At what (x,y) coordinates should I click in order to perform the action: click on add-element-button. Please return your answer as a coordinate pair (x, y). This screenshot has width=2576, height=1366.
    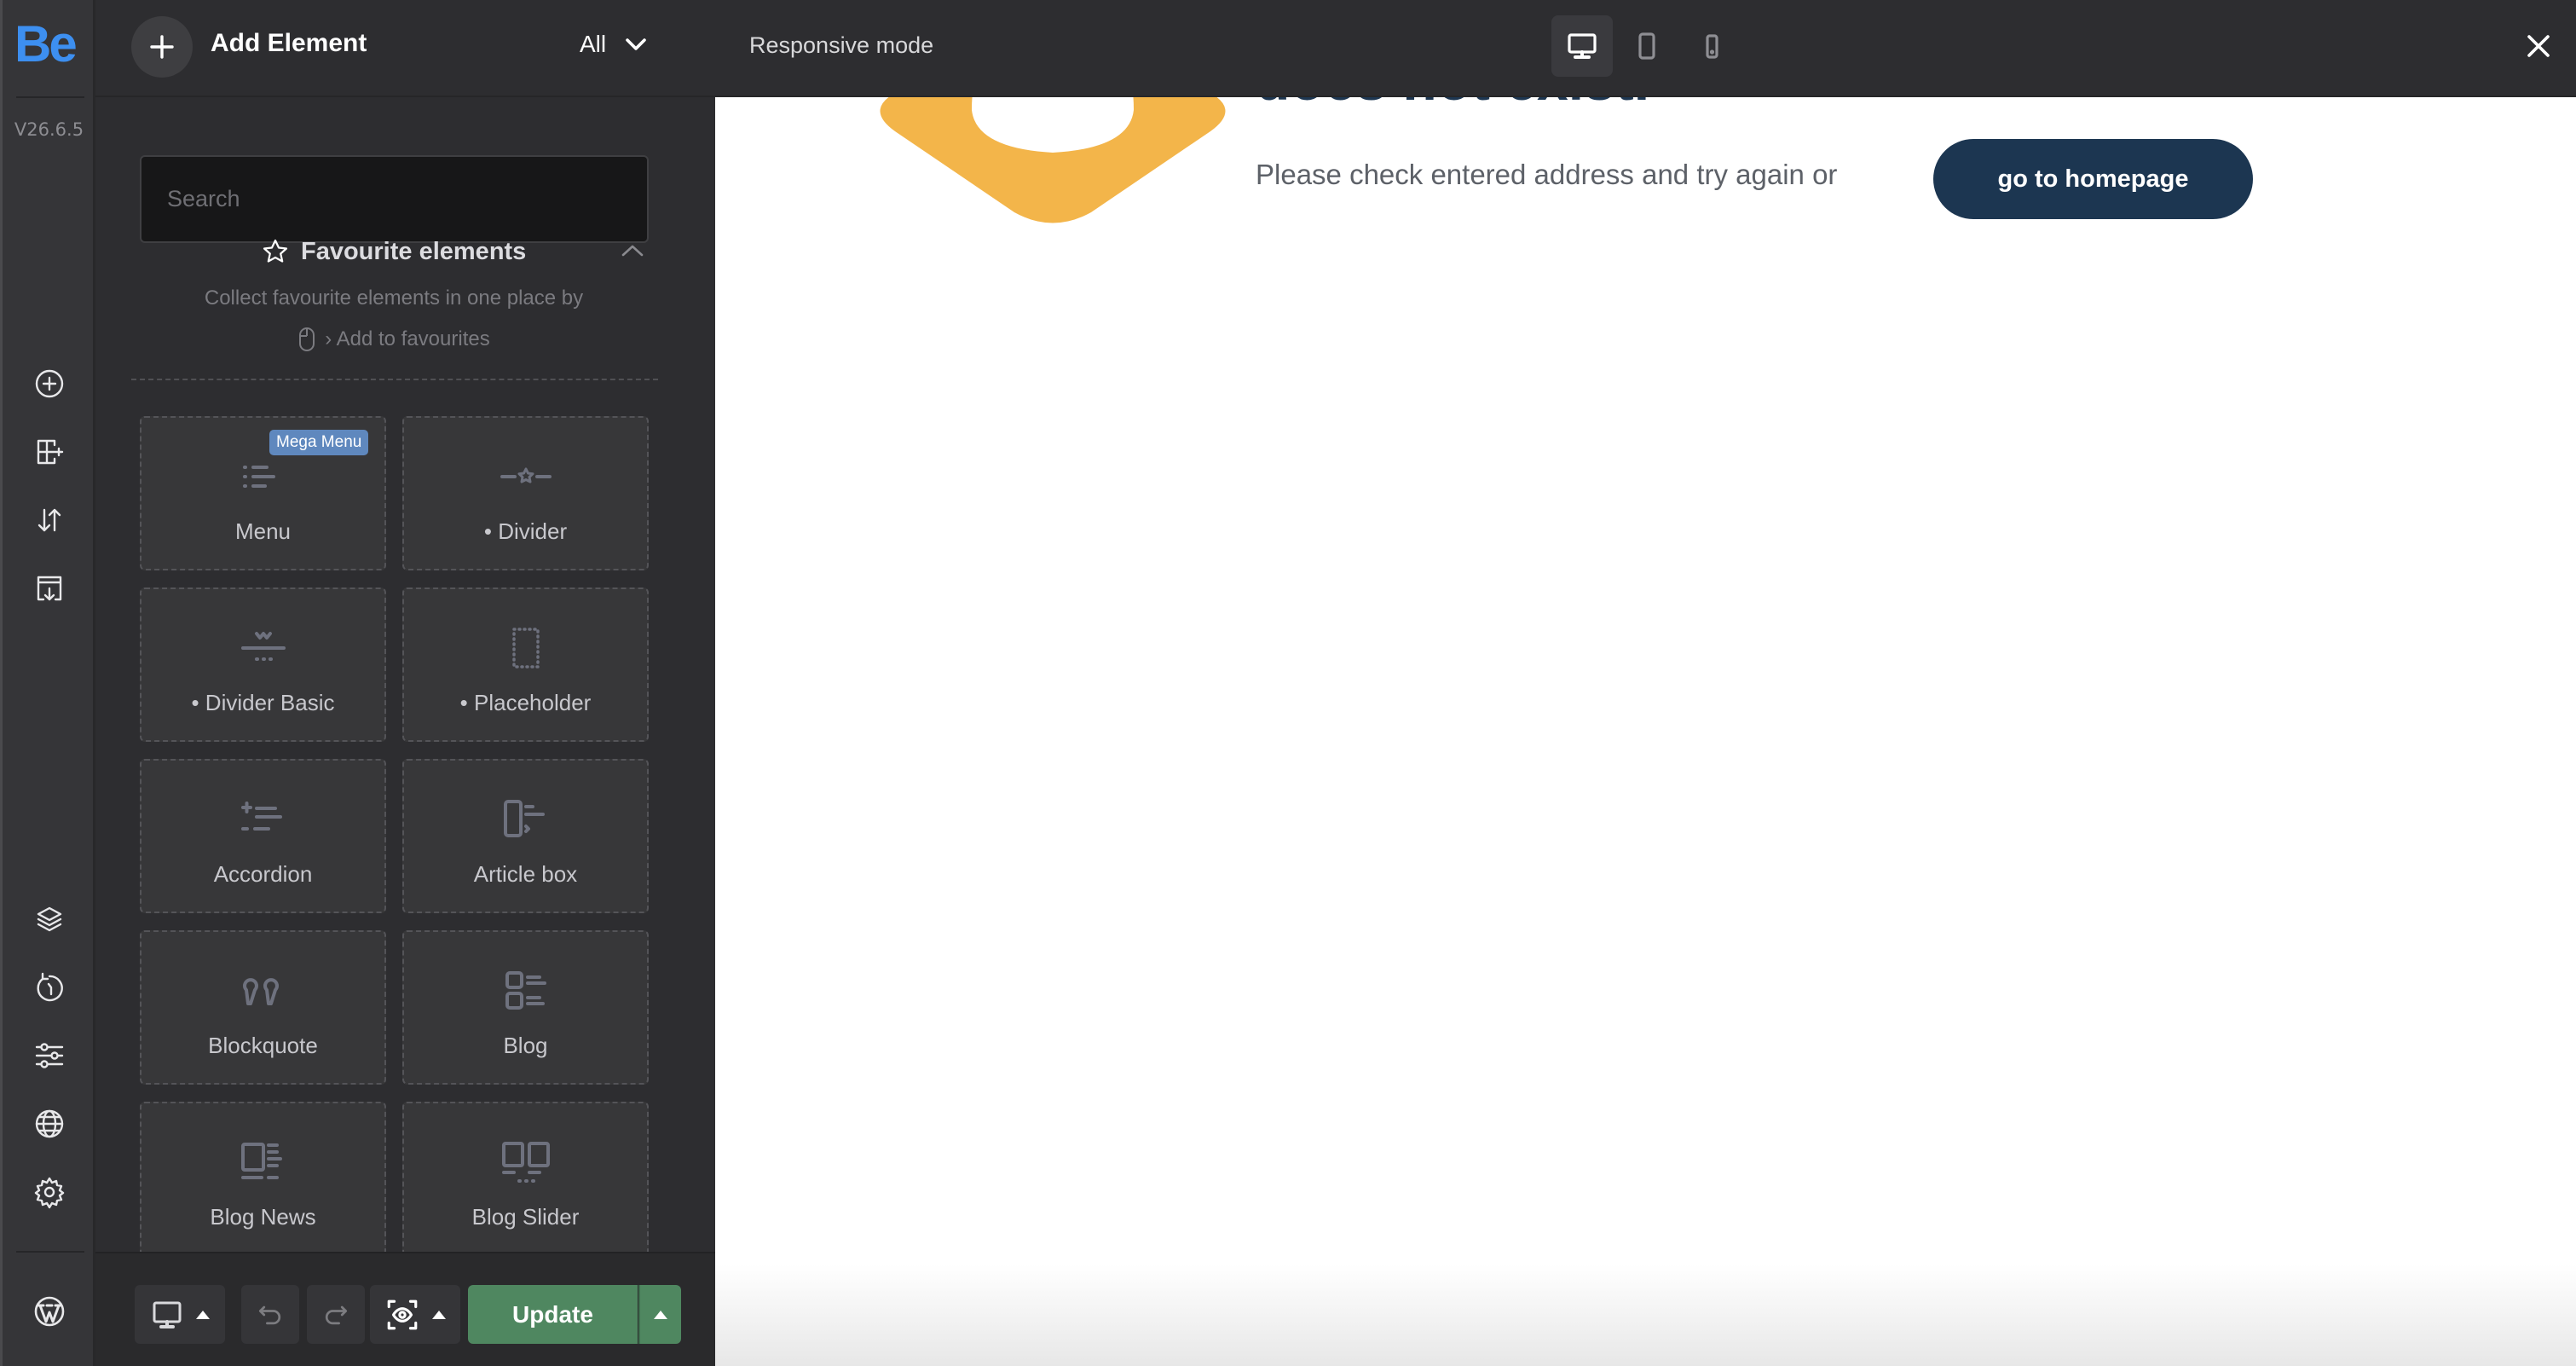
    Looking at the image, I should click on (162, 47).